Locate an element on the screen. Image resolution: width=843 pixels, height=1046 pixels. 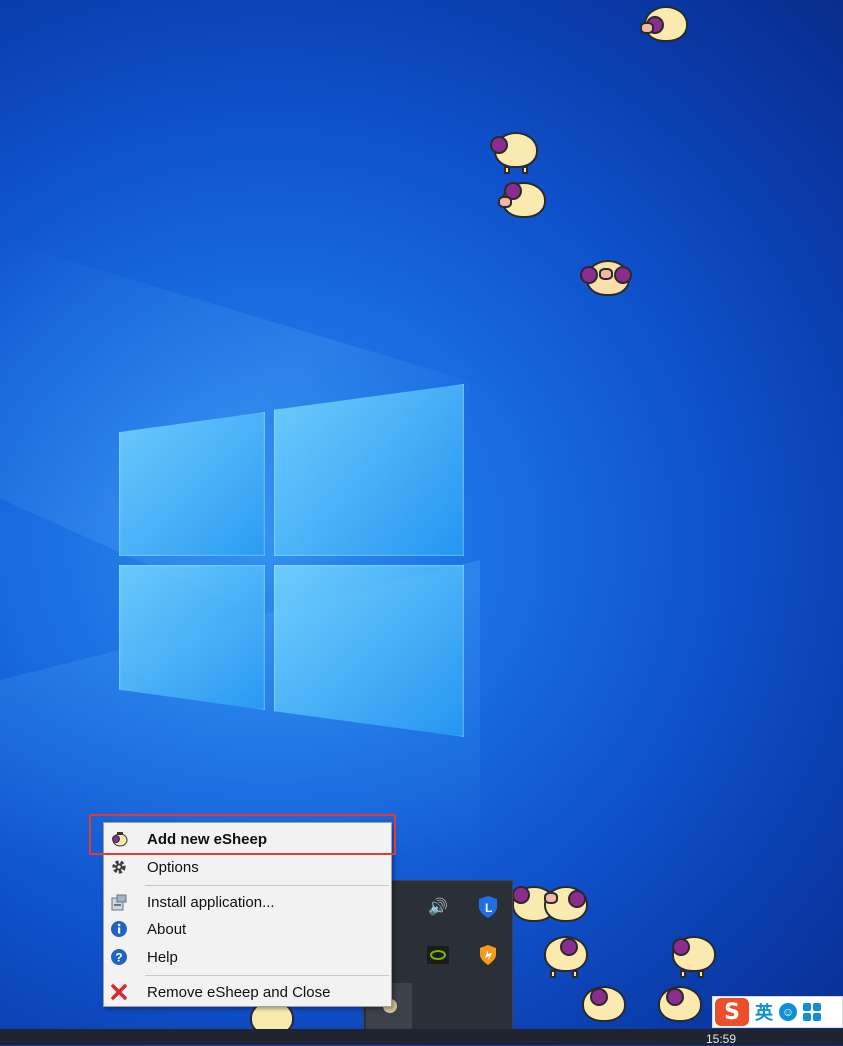
annotation-highlight-box is located at coordinates (242, 834).